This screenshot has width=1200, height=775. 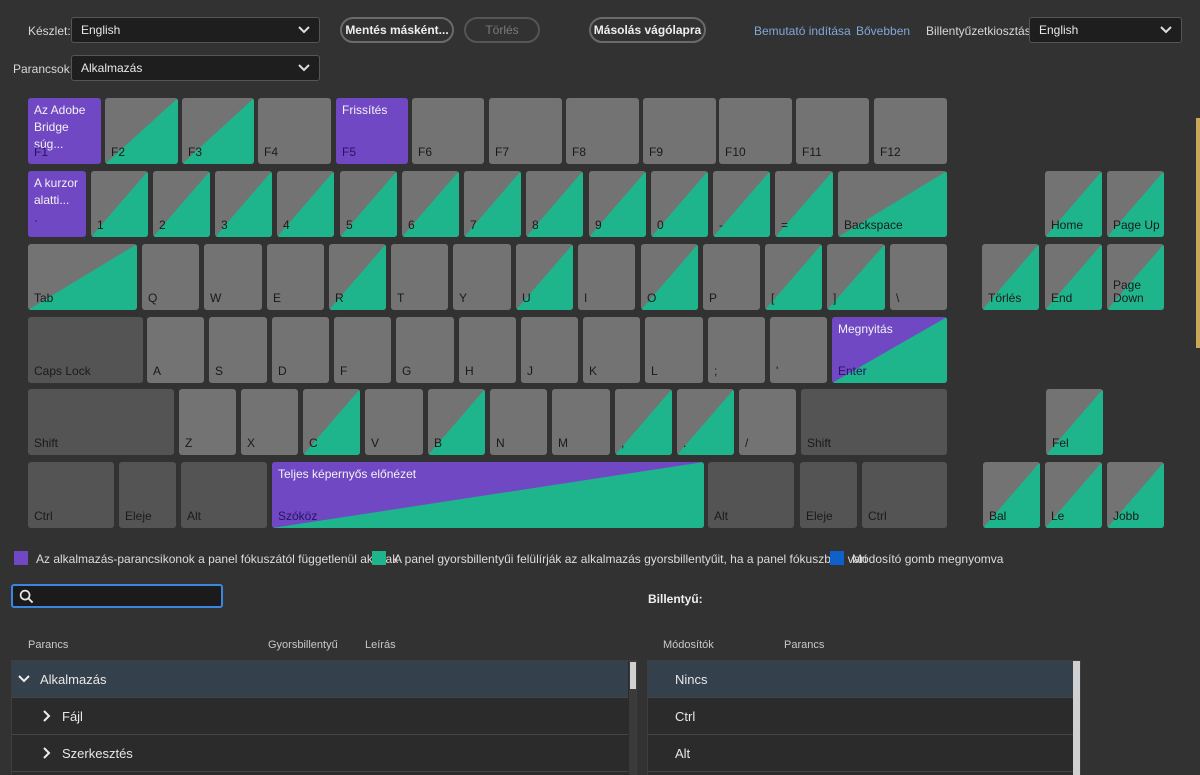 What do you see at coordinates (117, 596) in the screenshot?
I see `command-search-input` at bounding box center [117, 596].